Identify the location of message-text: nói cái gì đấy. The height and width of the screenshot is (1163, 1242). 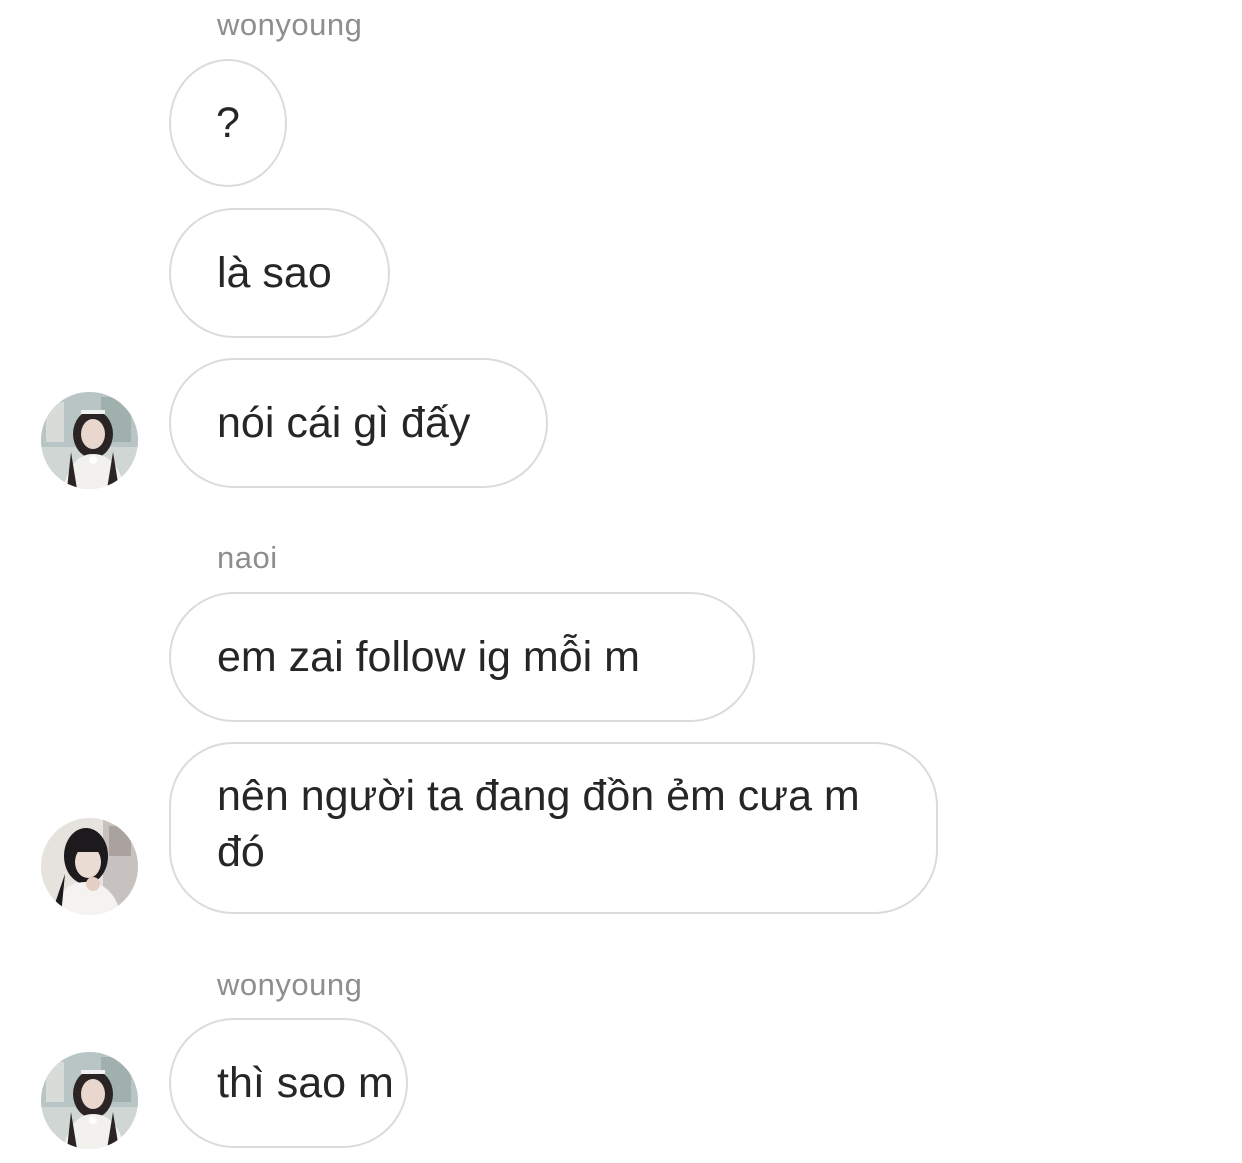
(344, 423).